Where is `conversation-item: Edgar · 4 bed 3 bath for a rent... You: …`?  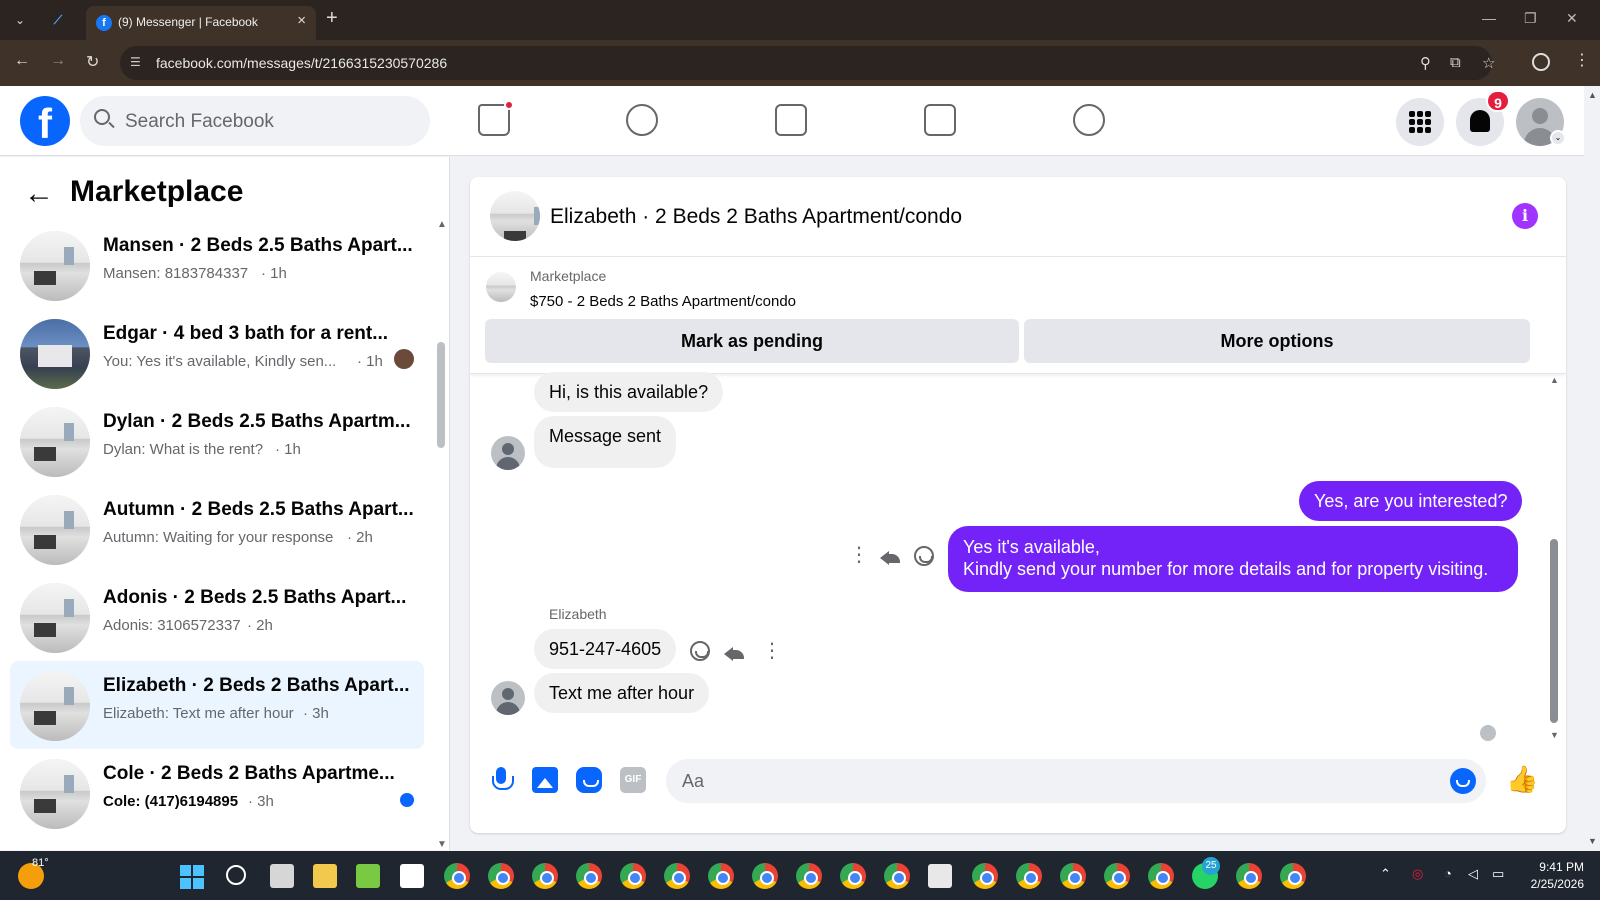 conversation-item: Edgar · 4 bed 3 bath for a rent... You: … is located at coordinates (217, 353).